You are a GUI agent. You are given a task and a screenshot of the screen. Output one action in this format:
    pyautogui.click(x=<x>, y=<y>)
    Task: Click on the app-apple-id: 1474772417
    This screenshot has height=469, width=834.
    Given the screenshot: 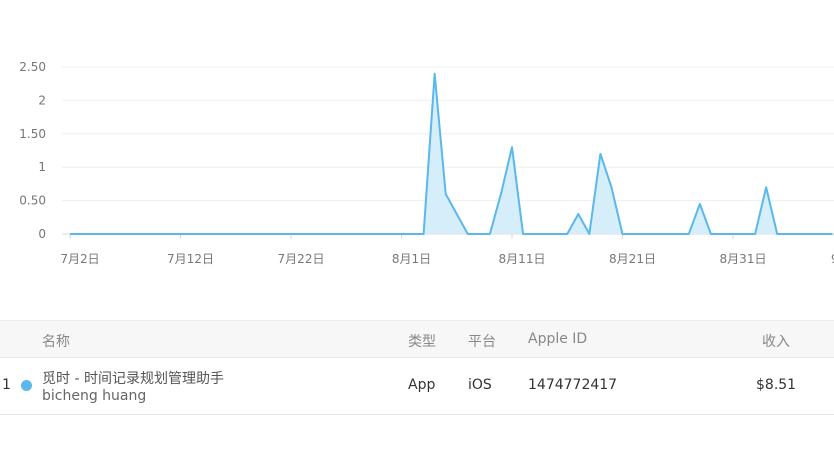 What is the action you would take?
    pyautogui.click(x=573, y=385)
    